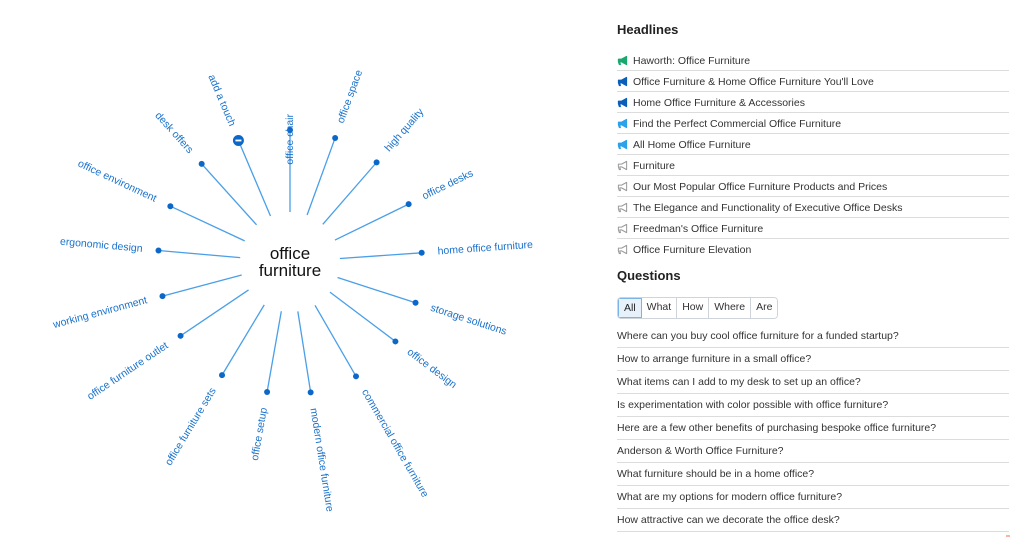 The width and height of the screenshot is (1024, 539). I want to click on keyword-node-label: working environment, so click(100, 312).